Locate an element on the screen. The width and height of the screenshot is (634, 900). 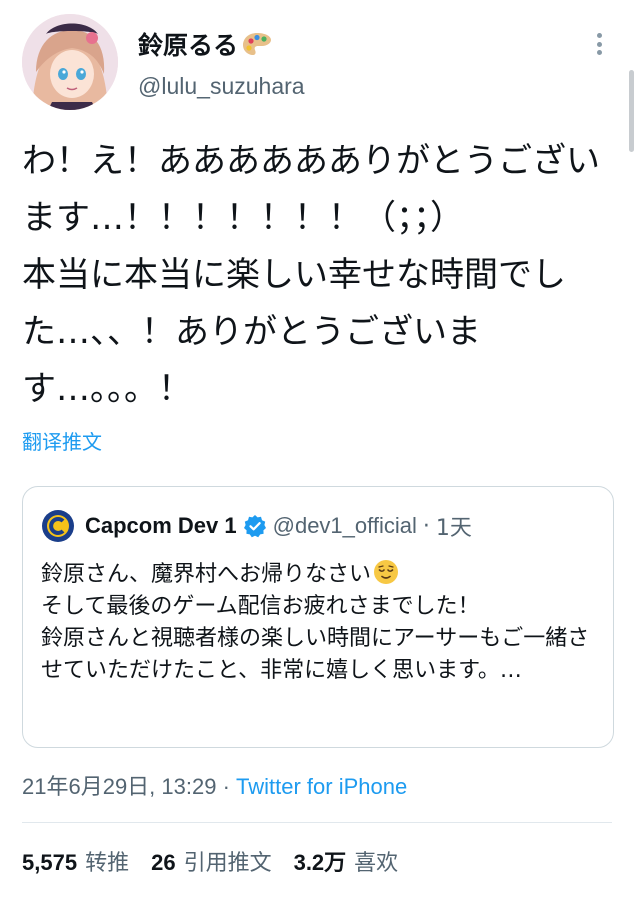
tweet-source-link: Twitter for iPhone is located at coordinates (321, 786).